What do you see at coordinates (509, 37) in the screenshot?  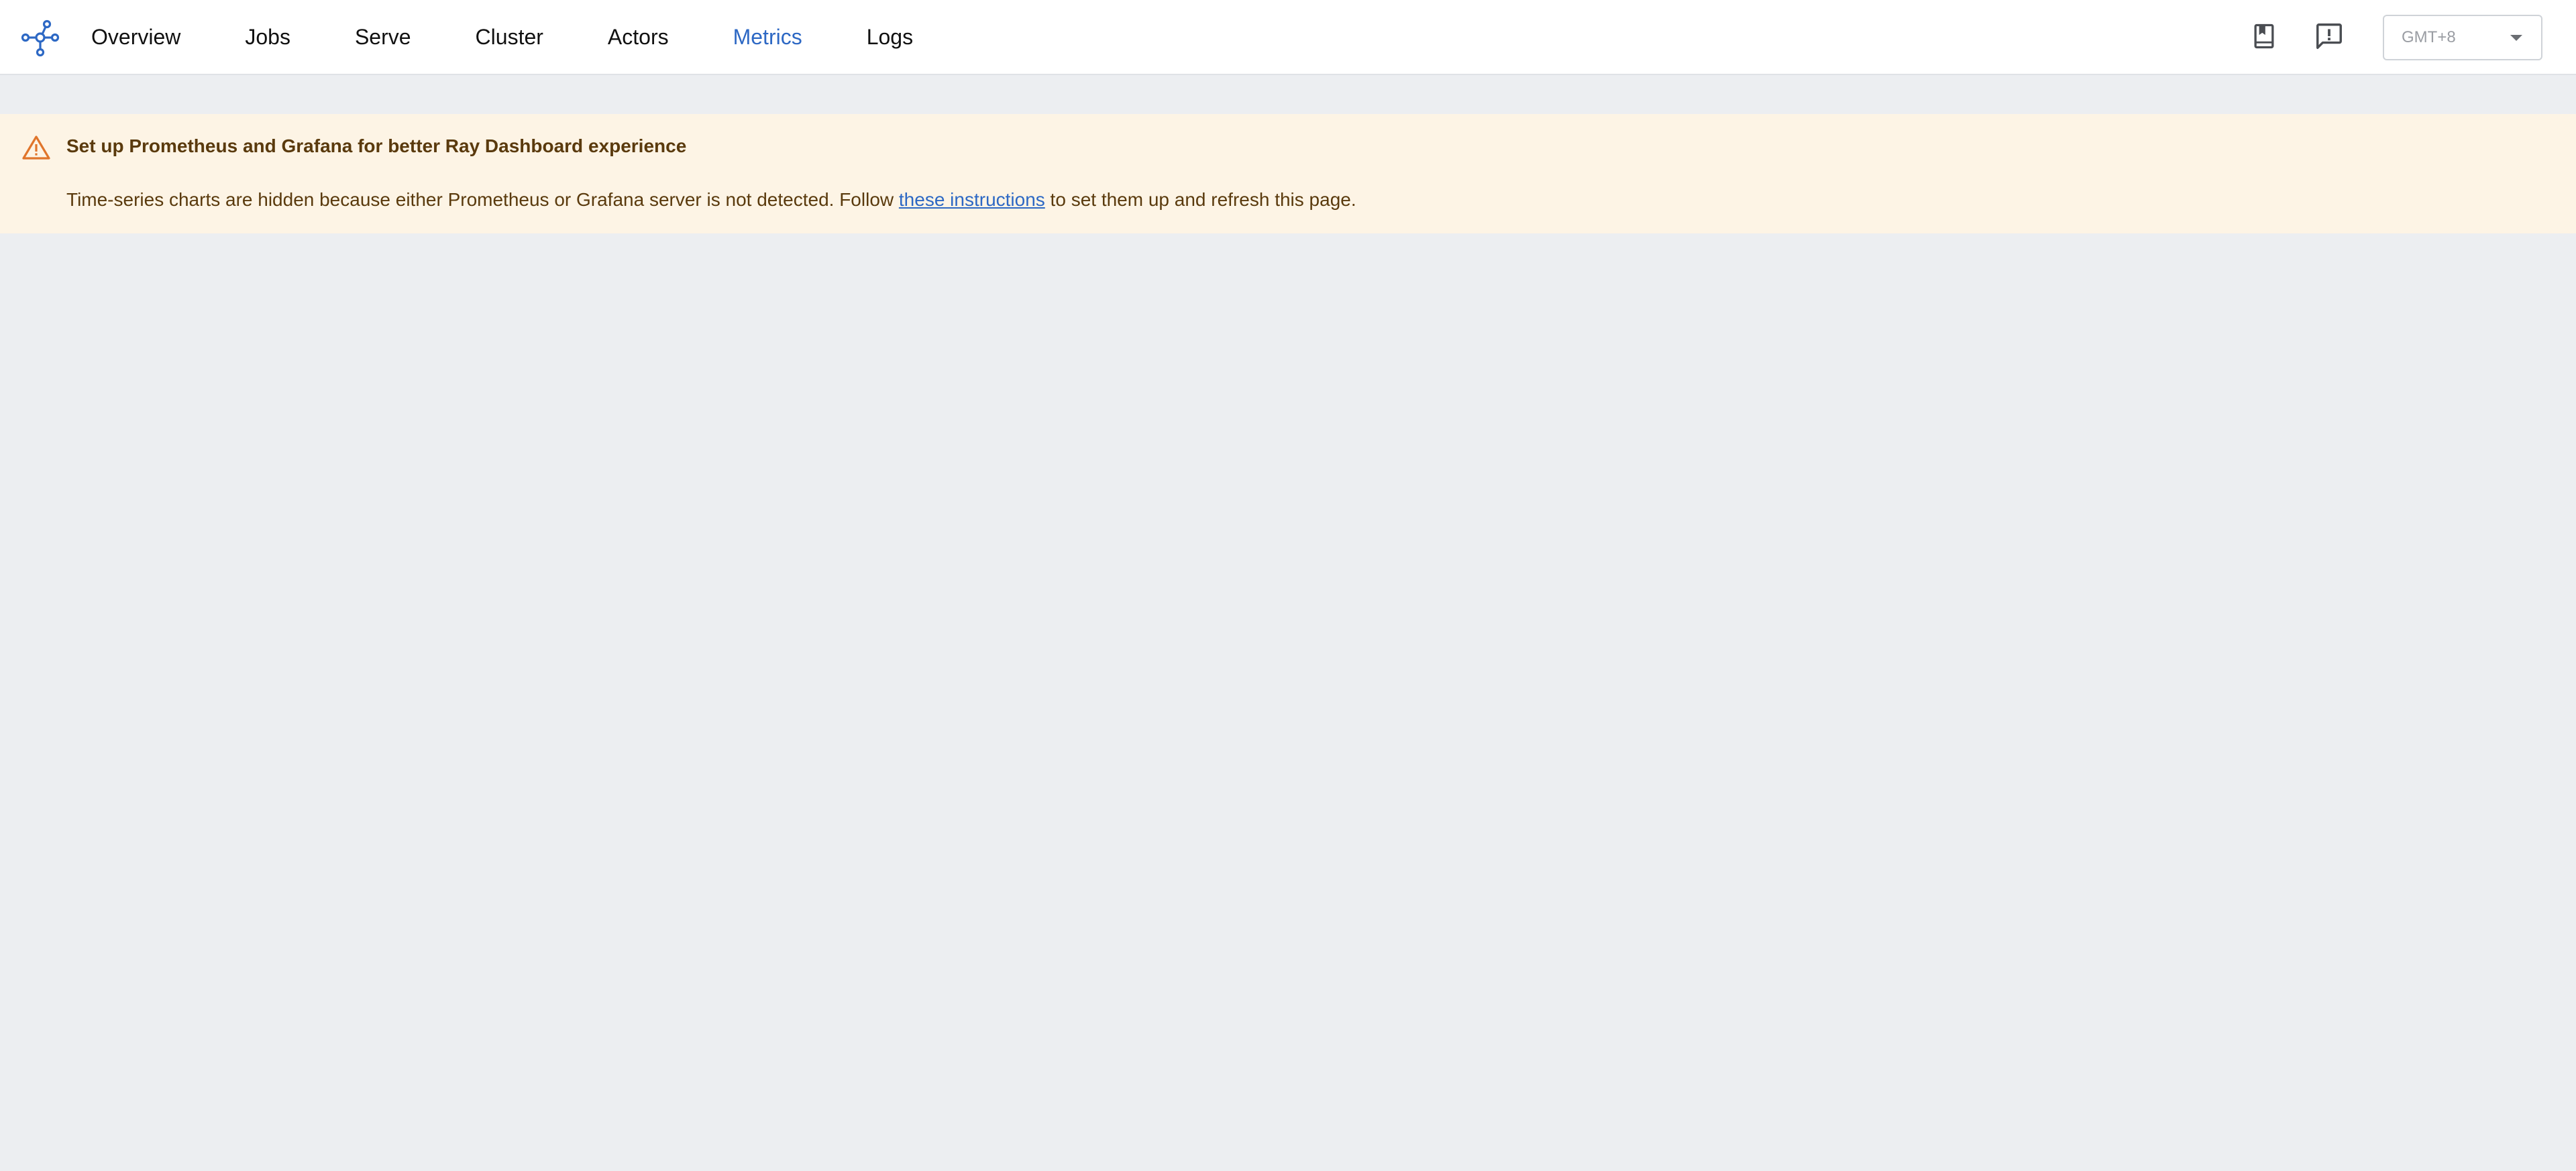 I see `tab-cluster: Cluster` at bounding box center [509, 37].